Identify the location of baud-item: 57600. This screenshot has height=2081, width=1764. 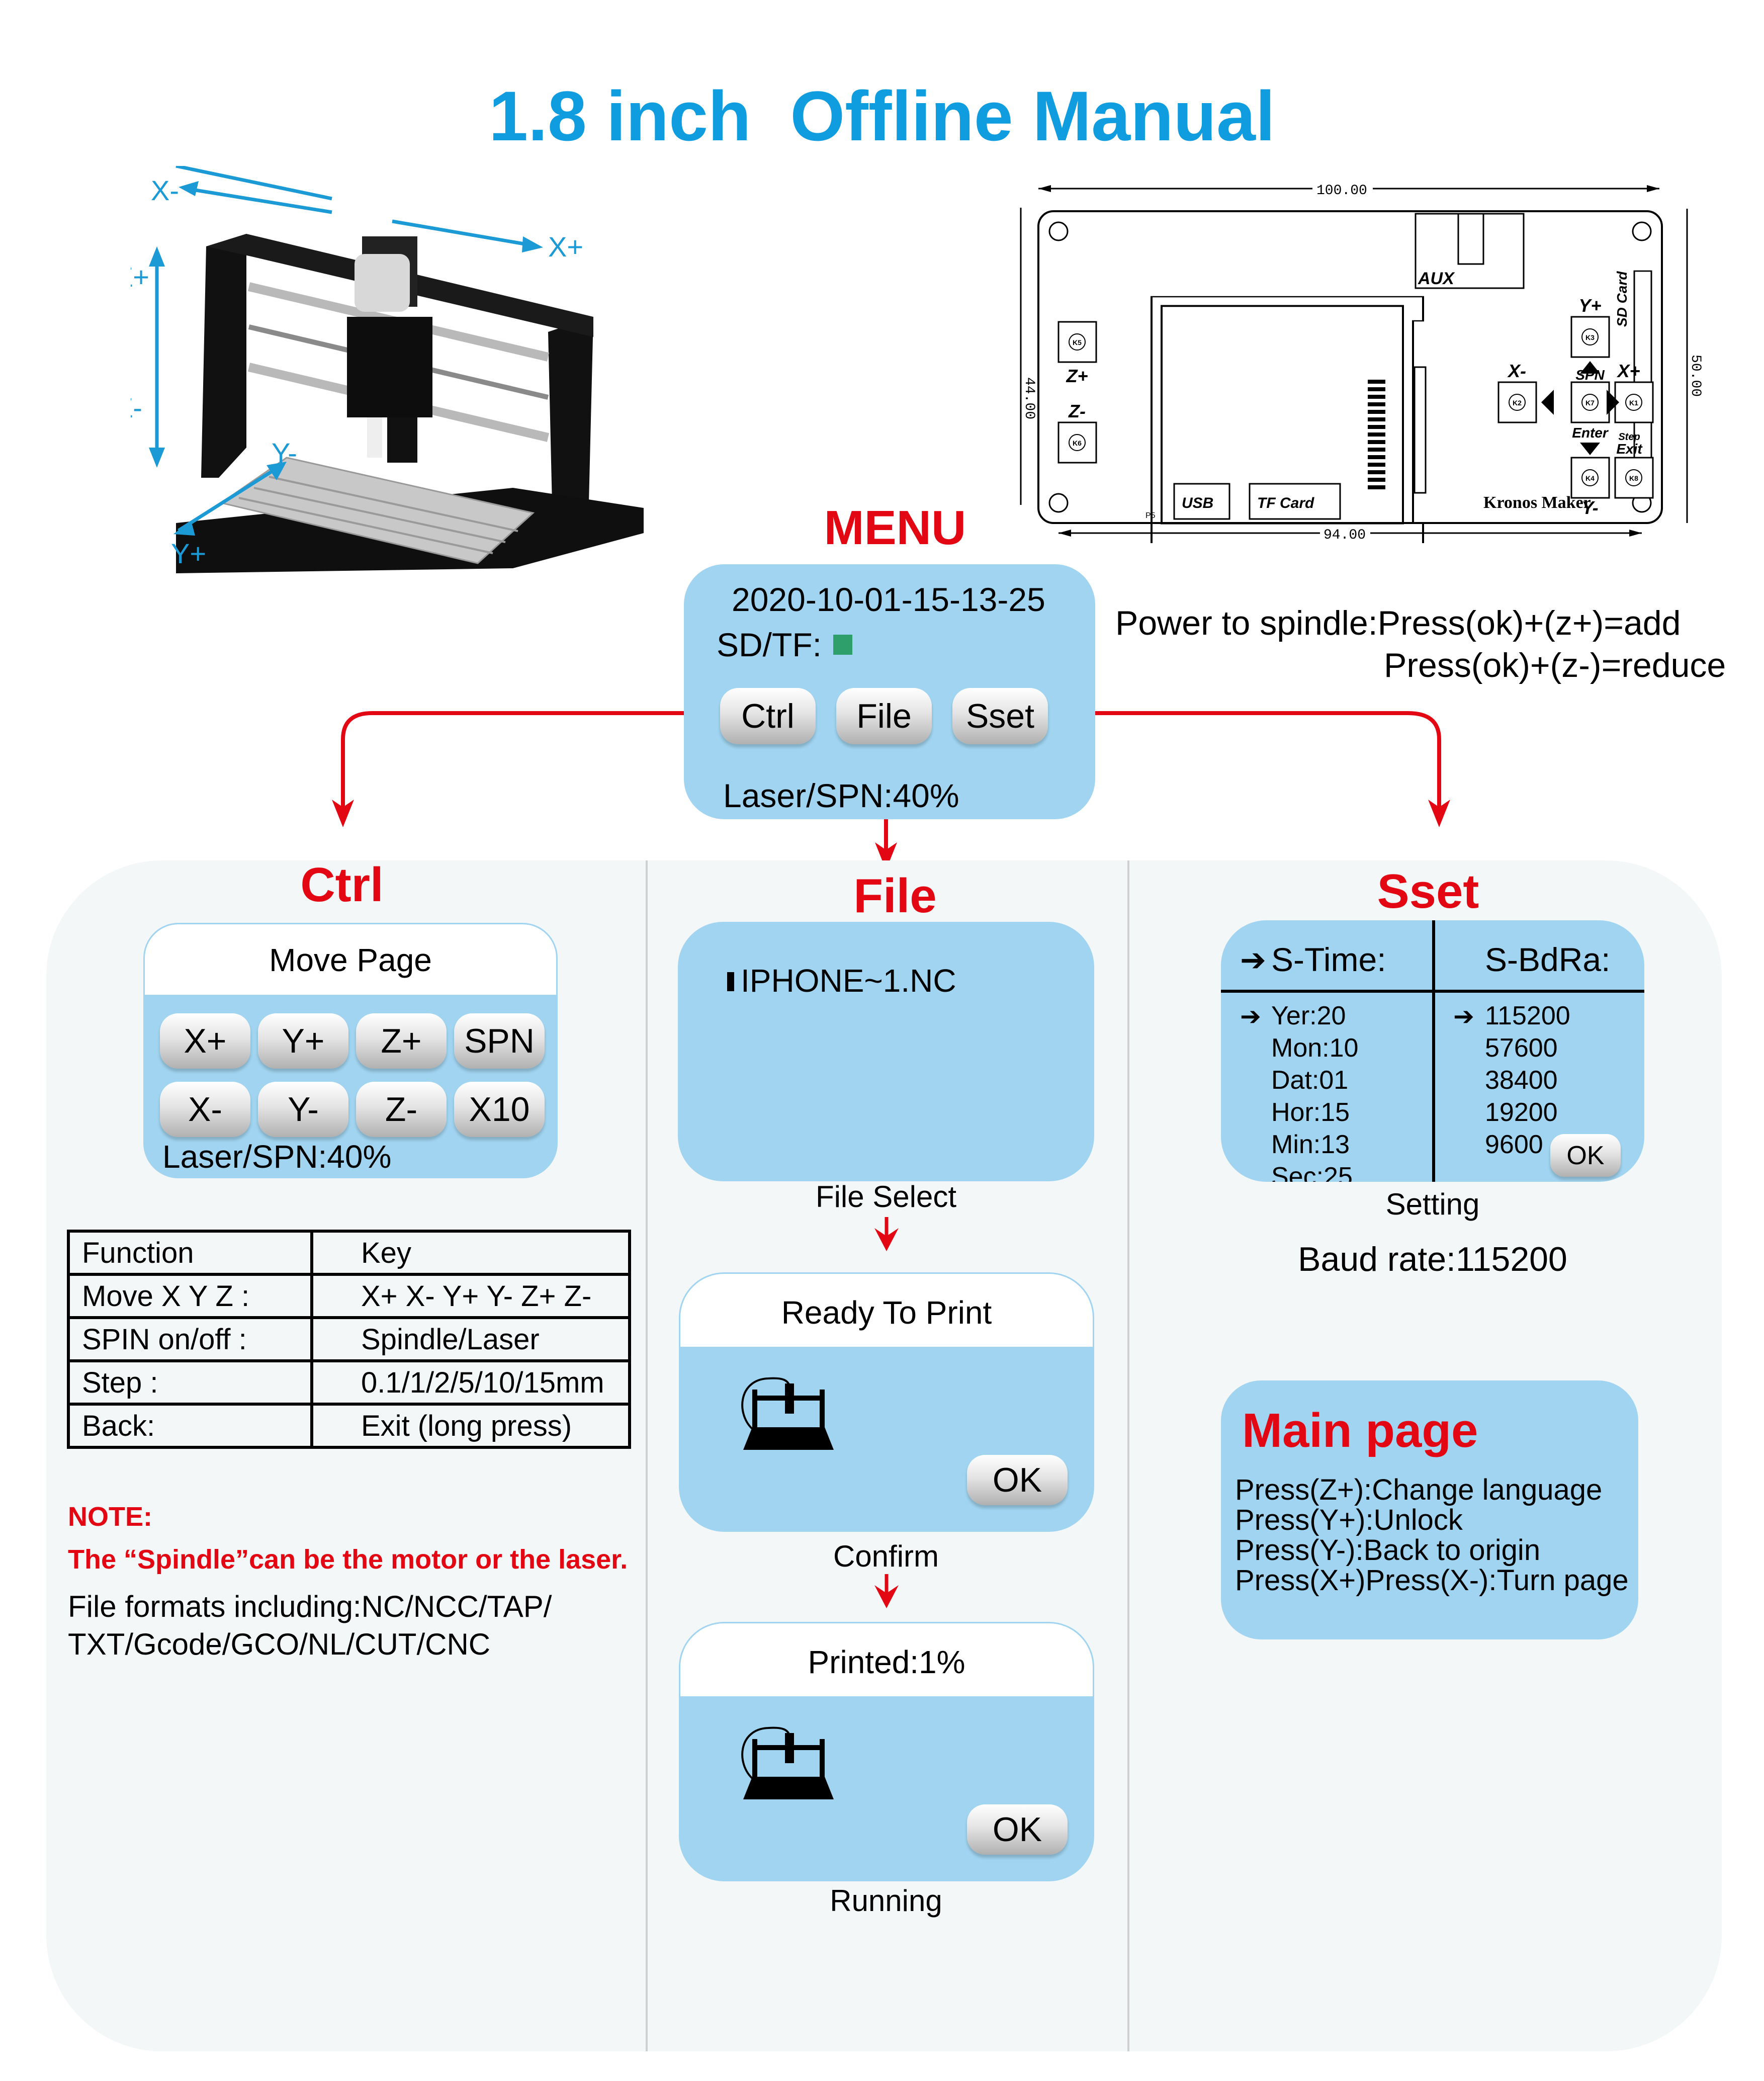
(1521, 1048).